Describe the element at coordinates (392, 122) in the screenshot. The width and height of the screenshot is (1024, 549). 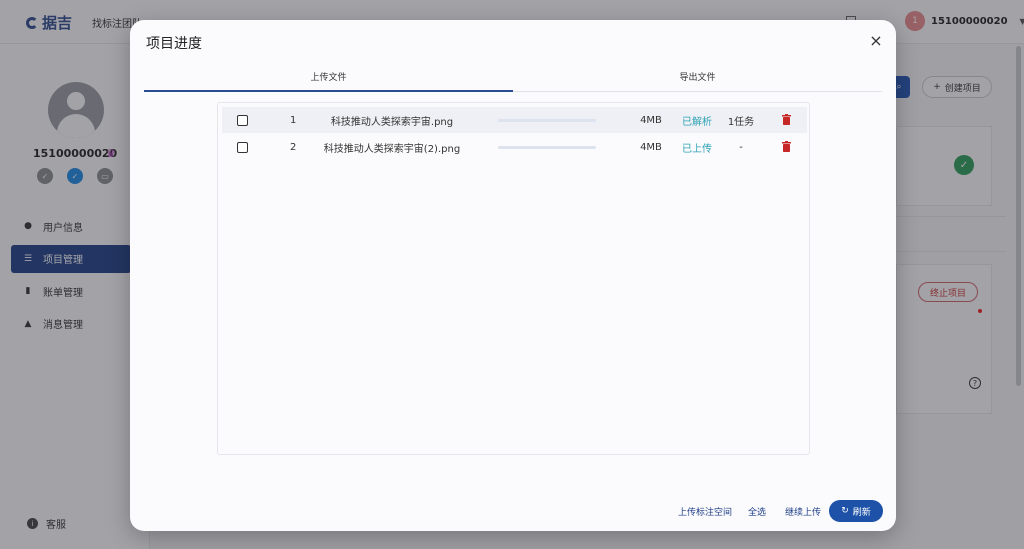
I see `file-name: 科技推动人类探索宇宙.png` at that location.